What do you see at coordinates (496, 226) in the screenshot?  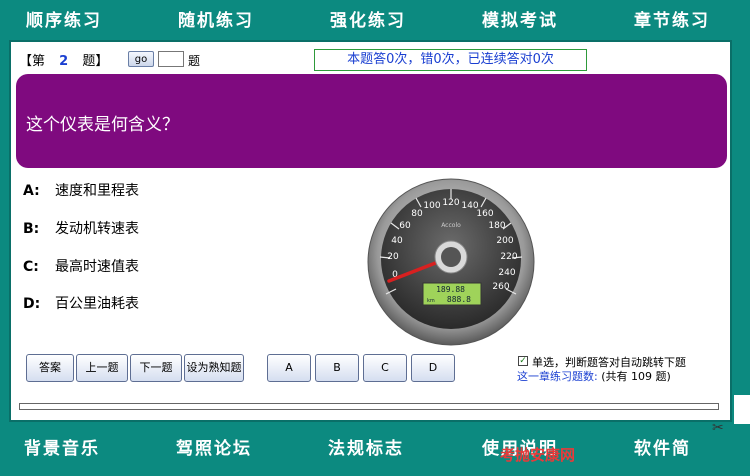 I see `gauge-tick-label: 180` at bounding box center [496, 226].